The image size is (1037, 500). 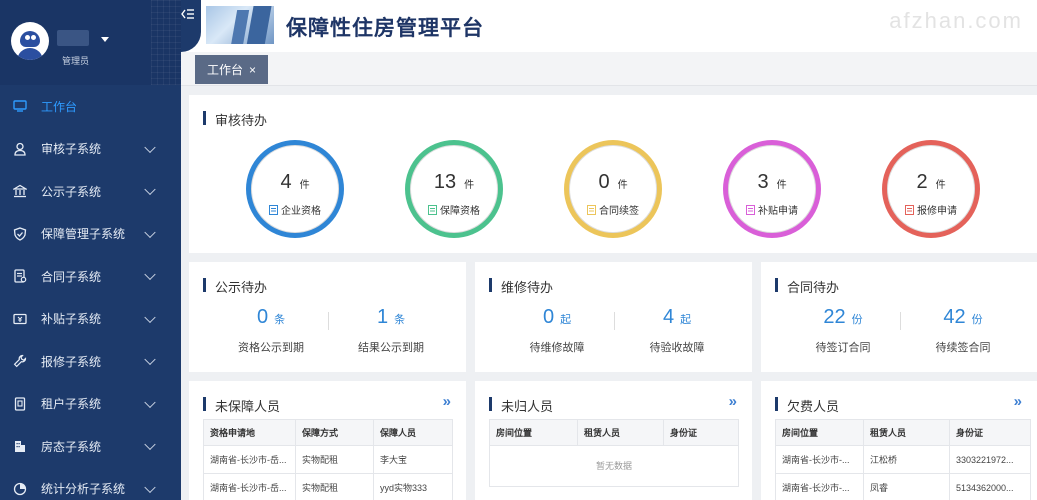 What do you see at coordinates (385, 28) in the screenshot?
I see `page-title: 保障性住房管理平台` at bounding box center [385, 28].